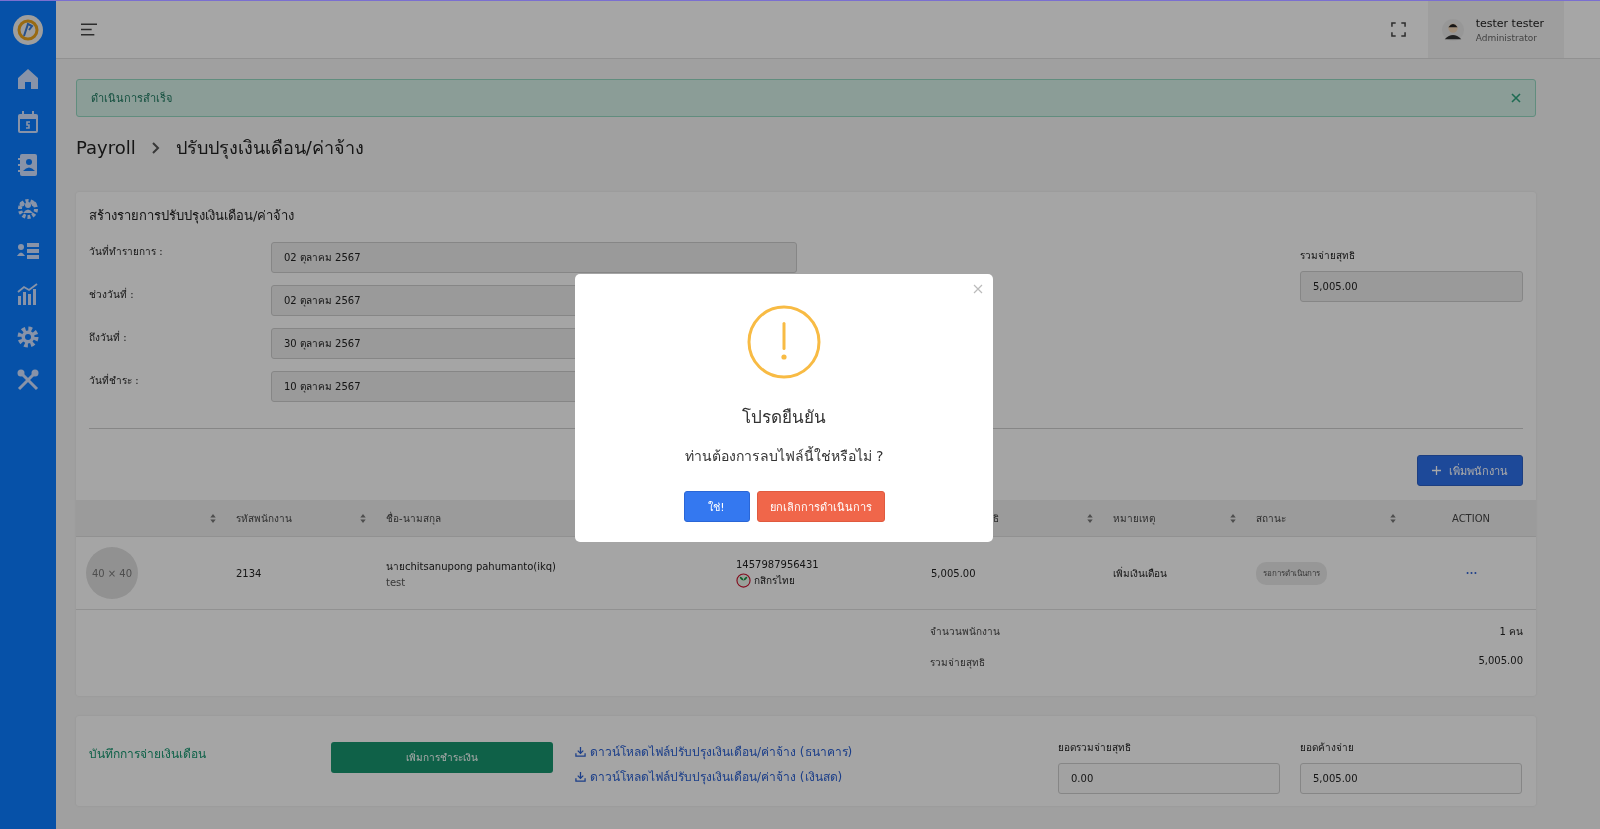  Describe the element at coordinates (269, 148) in the screenshot. I see `breadcrumb-item: ปรับปรุงเงินเดือน/ค่าจ้าง` at that location.